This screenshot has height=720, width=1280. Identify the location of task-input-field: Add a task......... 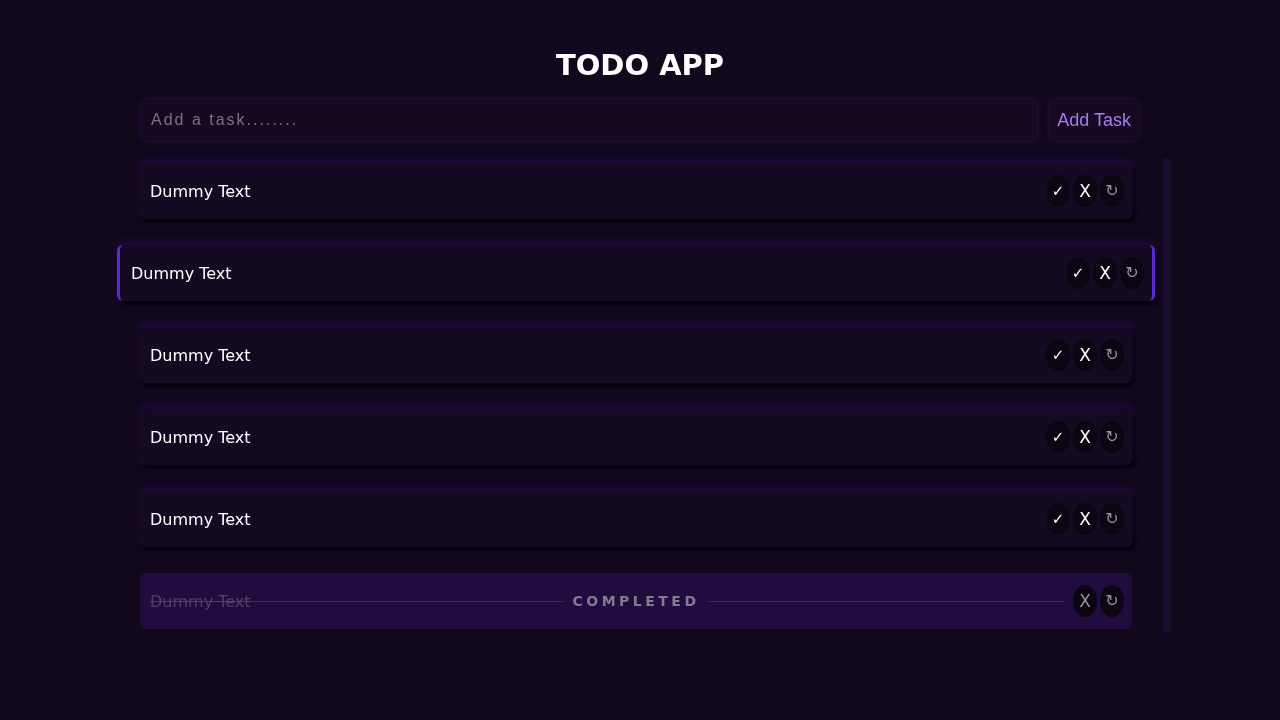
(589, 120).